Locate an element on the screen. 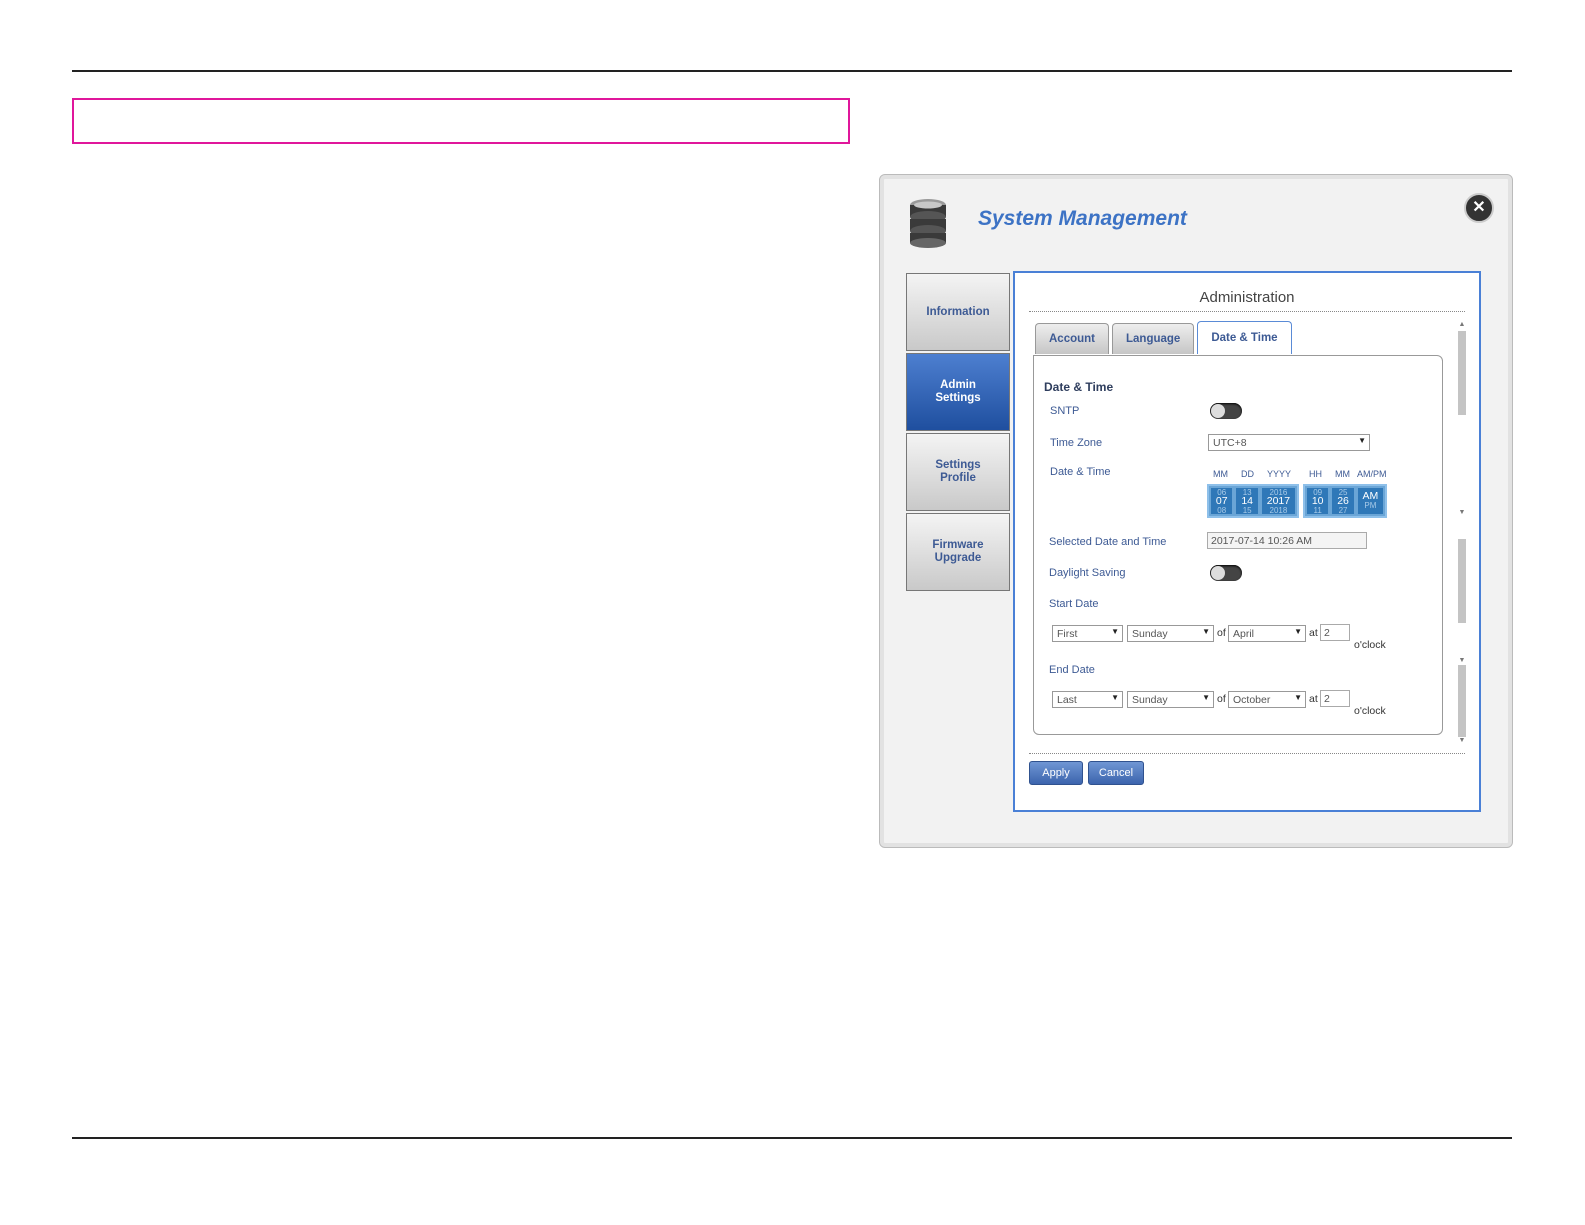 Image resolution: width=1585 pixels, height=1225 pixels. top-rule is located at coordinates (792, 71).